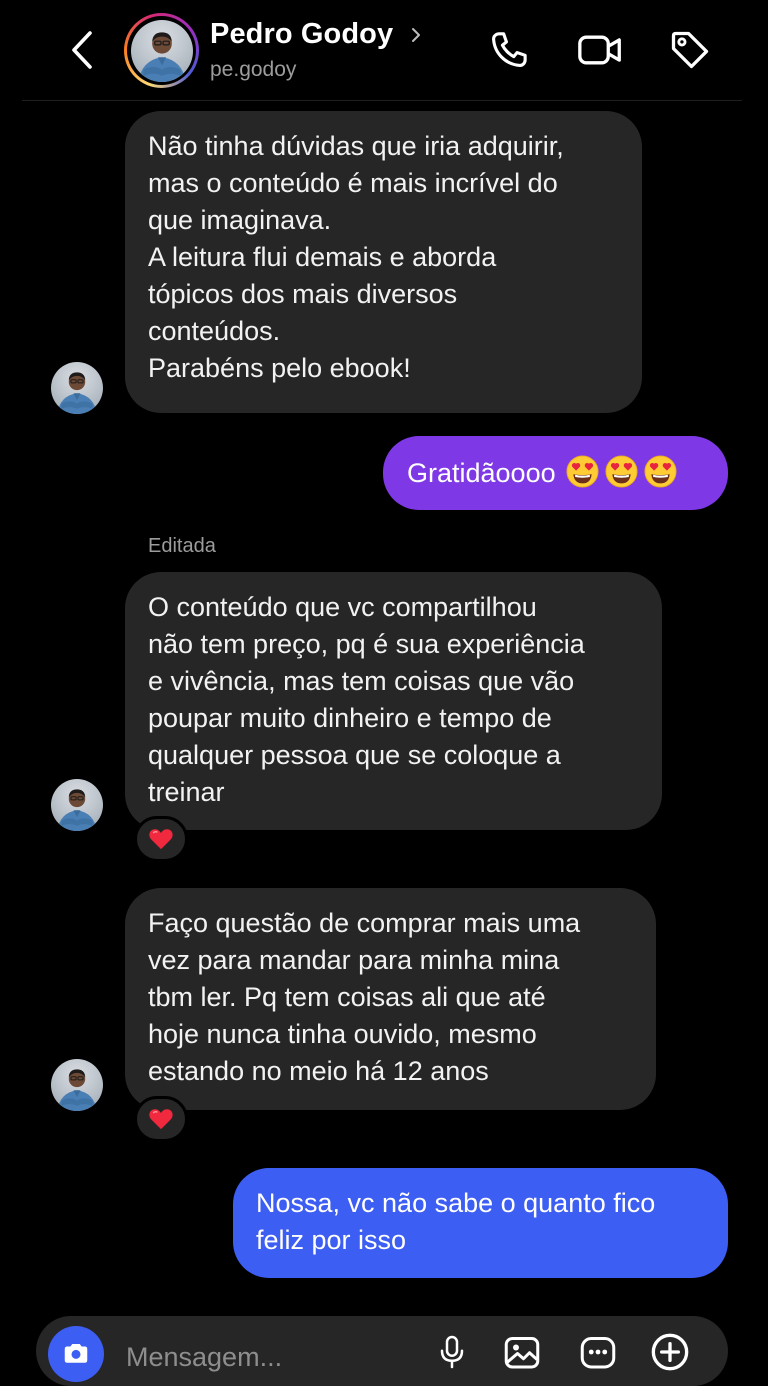 This screenshot has height=1386, width=768. I want to click on contact-avatar-story-ring, so click(161, 50).